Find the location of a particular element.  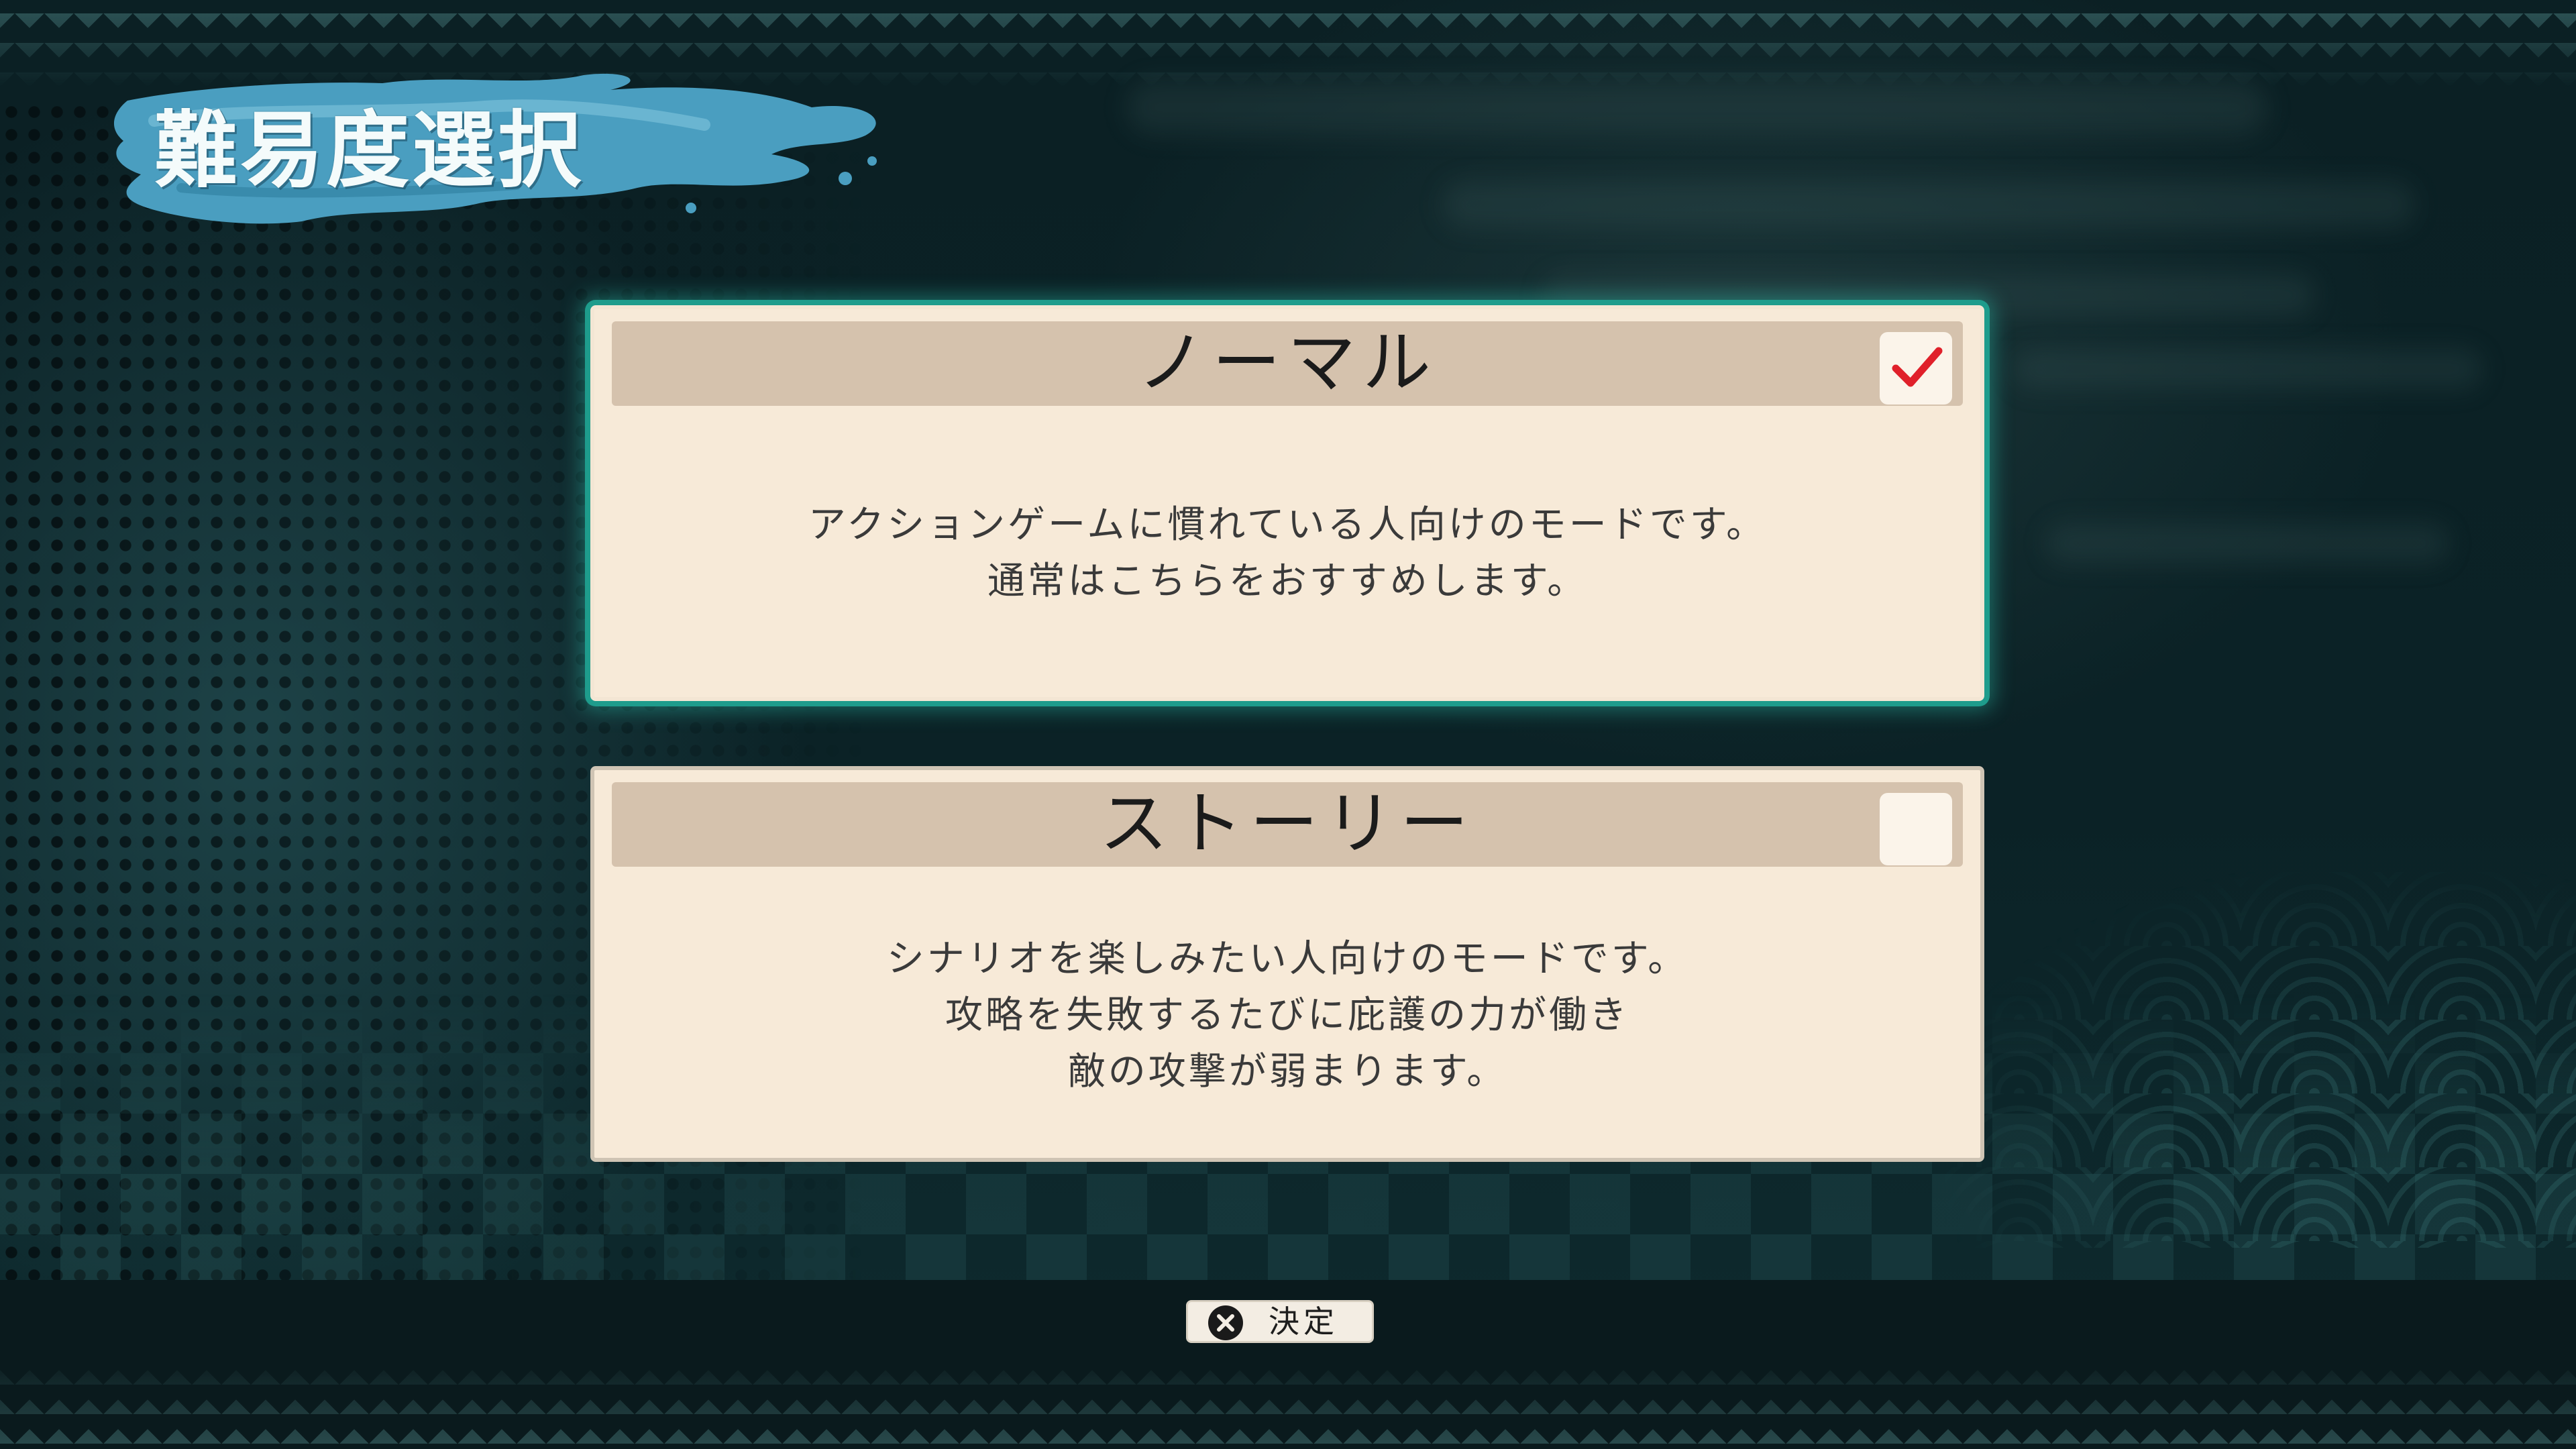

option-title: ノーマル is located at coordinates (1287, 363).